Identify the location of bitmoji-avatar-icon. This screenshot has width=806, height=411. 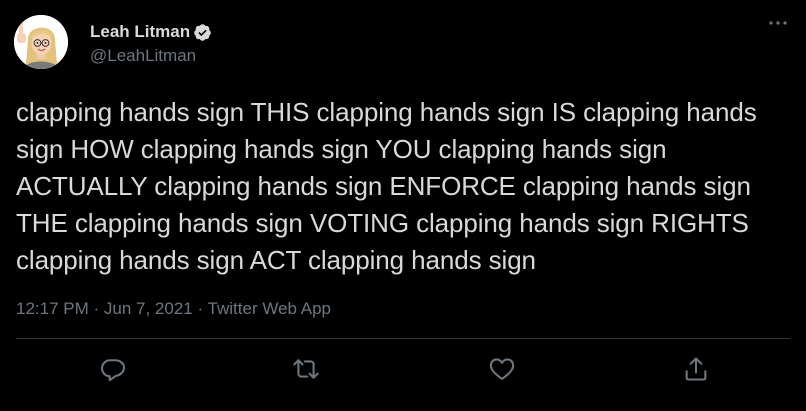
(41, 42).